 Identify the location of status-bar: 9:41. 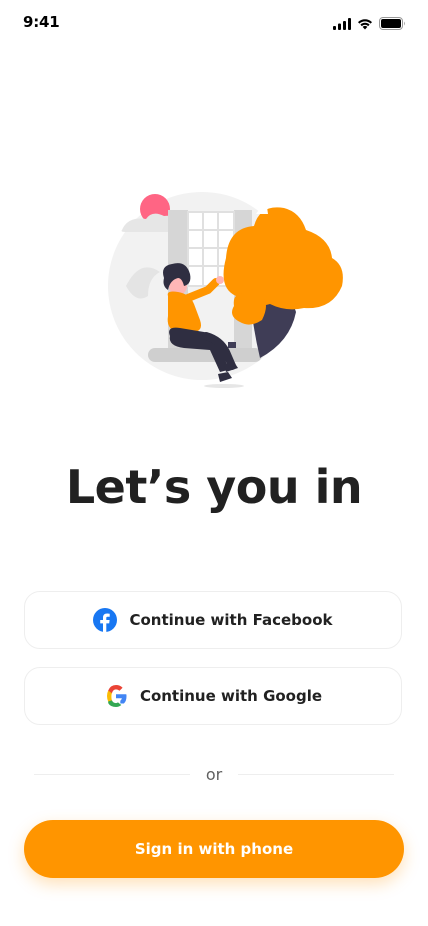
(214, 22).